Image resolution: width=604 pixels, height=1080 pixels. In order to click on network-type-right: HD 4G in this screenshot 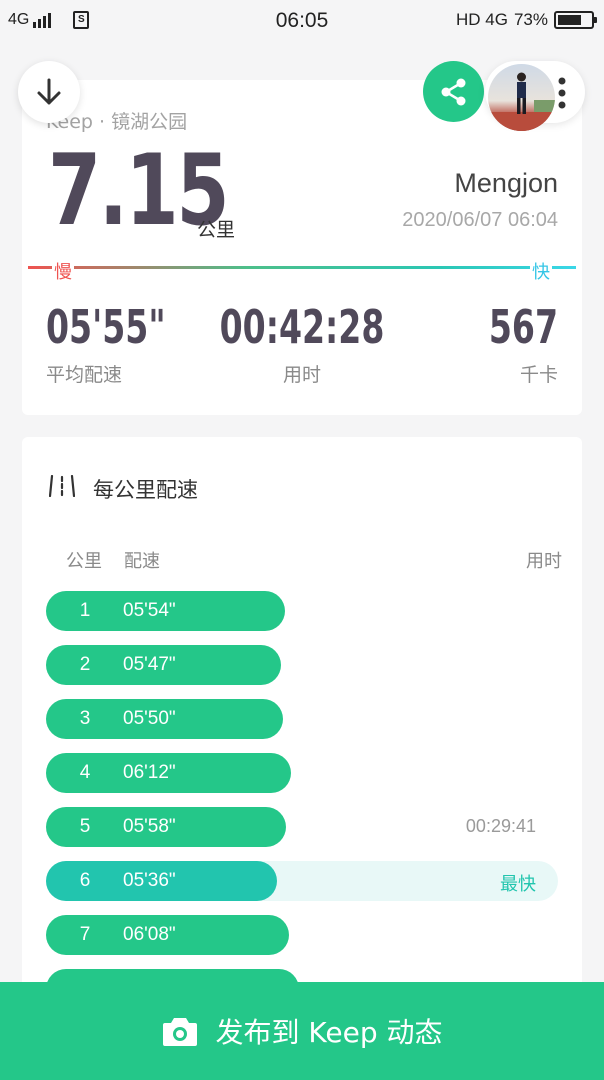, I will do `click(482, 19)`.